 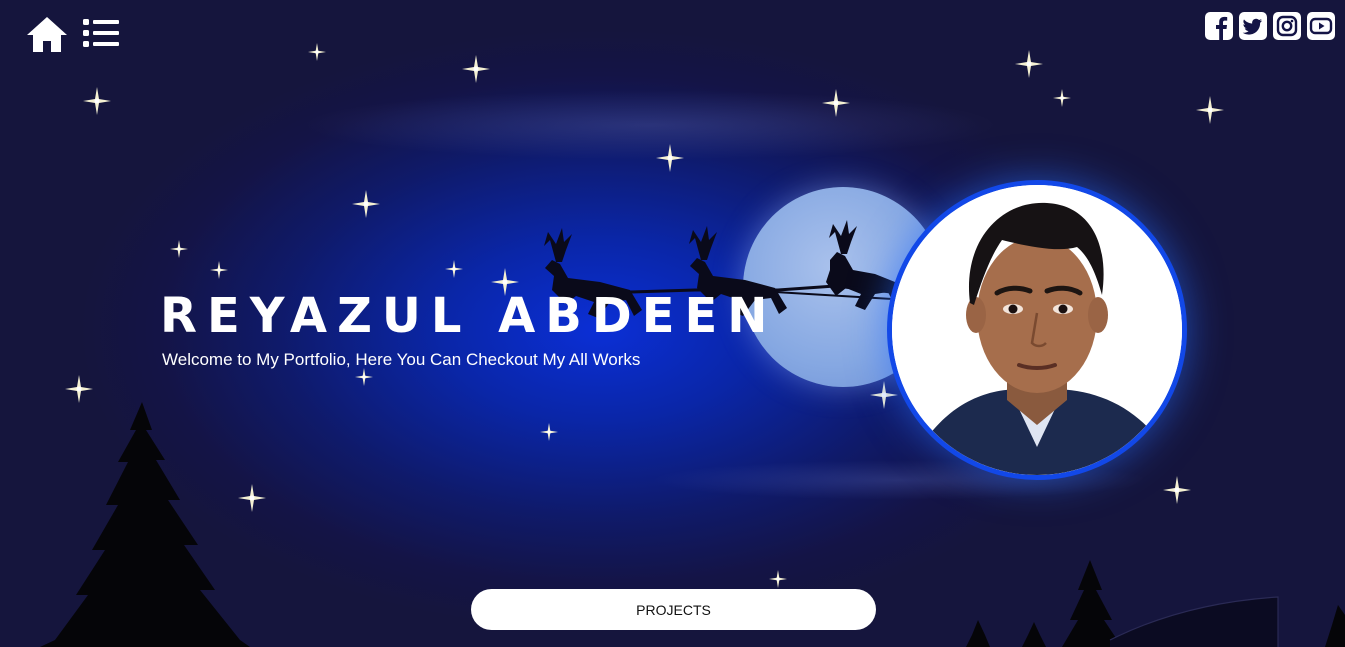 What do you see at coordinates (672, 35) in the screenshot?
I see `top-navigation` at bounding box center [672, 35].